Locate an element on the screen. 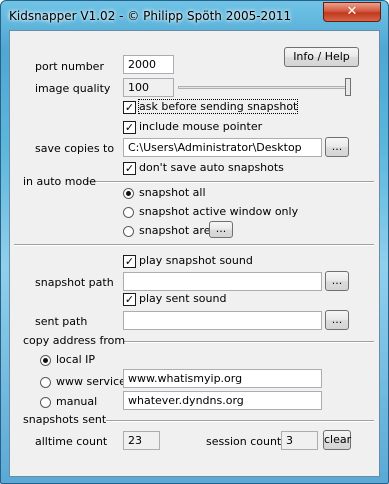 The image size is (389, 484). sent-path-input is located at coordinates (222, 320).